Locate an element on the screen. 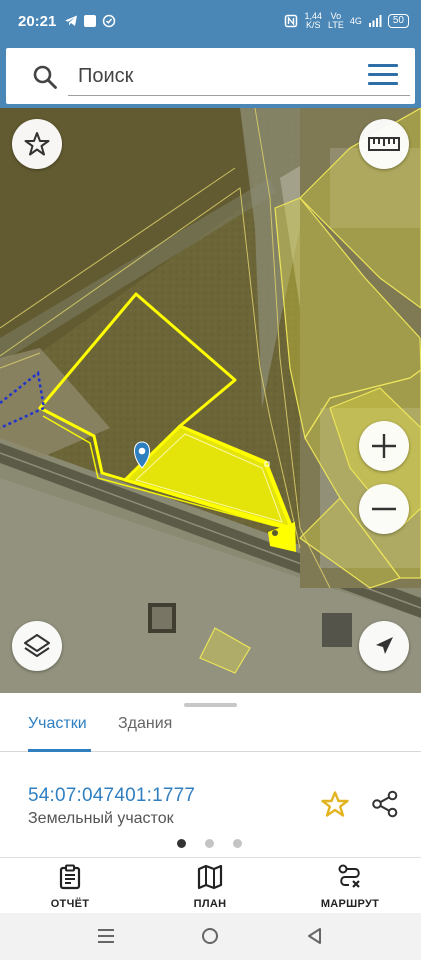 The width and height of the screenshot is (421, 960). navigation-arrow-icon is located at coordinates (384, 645).